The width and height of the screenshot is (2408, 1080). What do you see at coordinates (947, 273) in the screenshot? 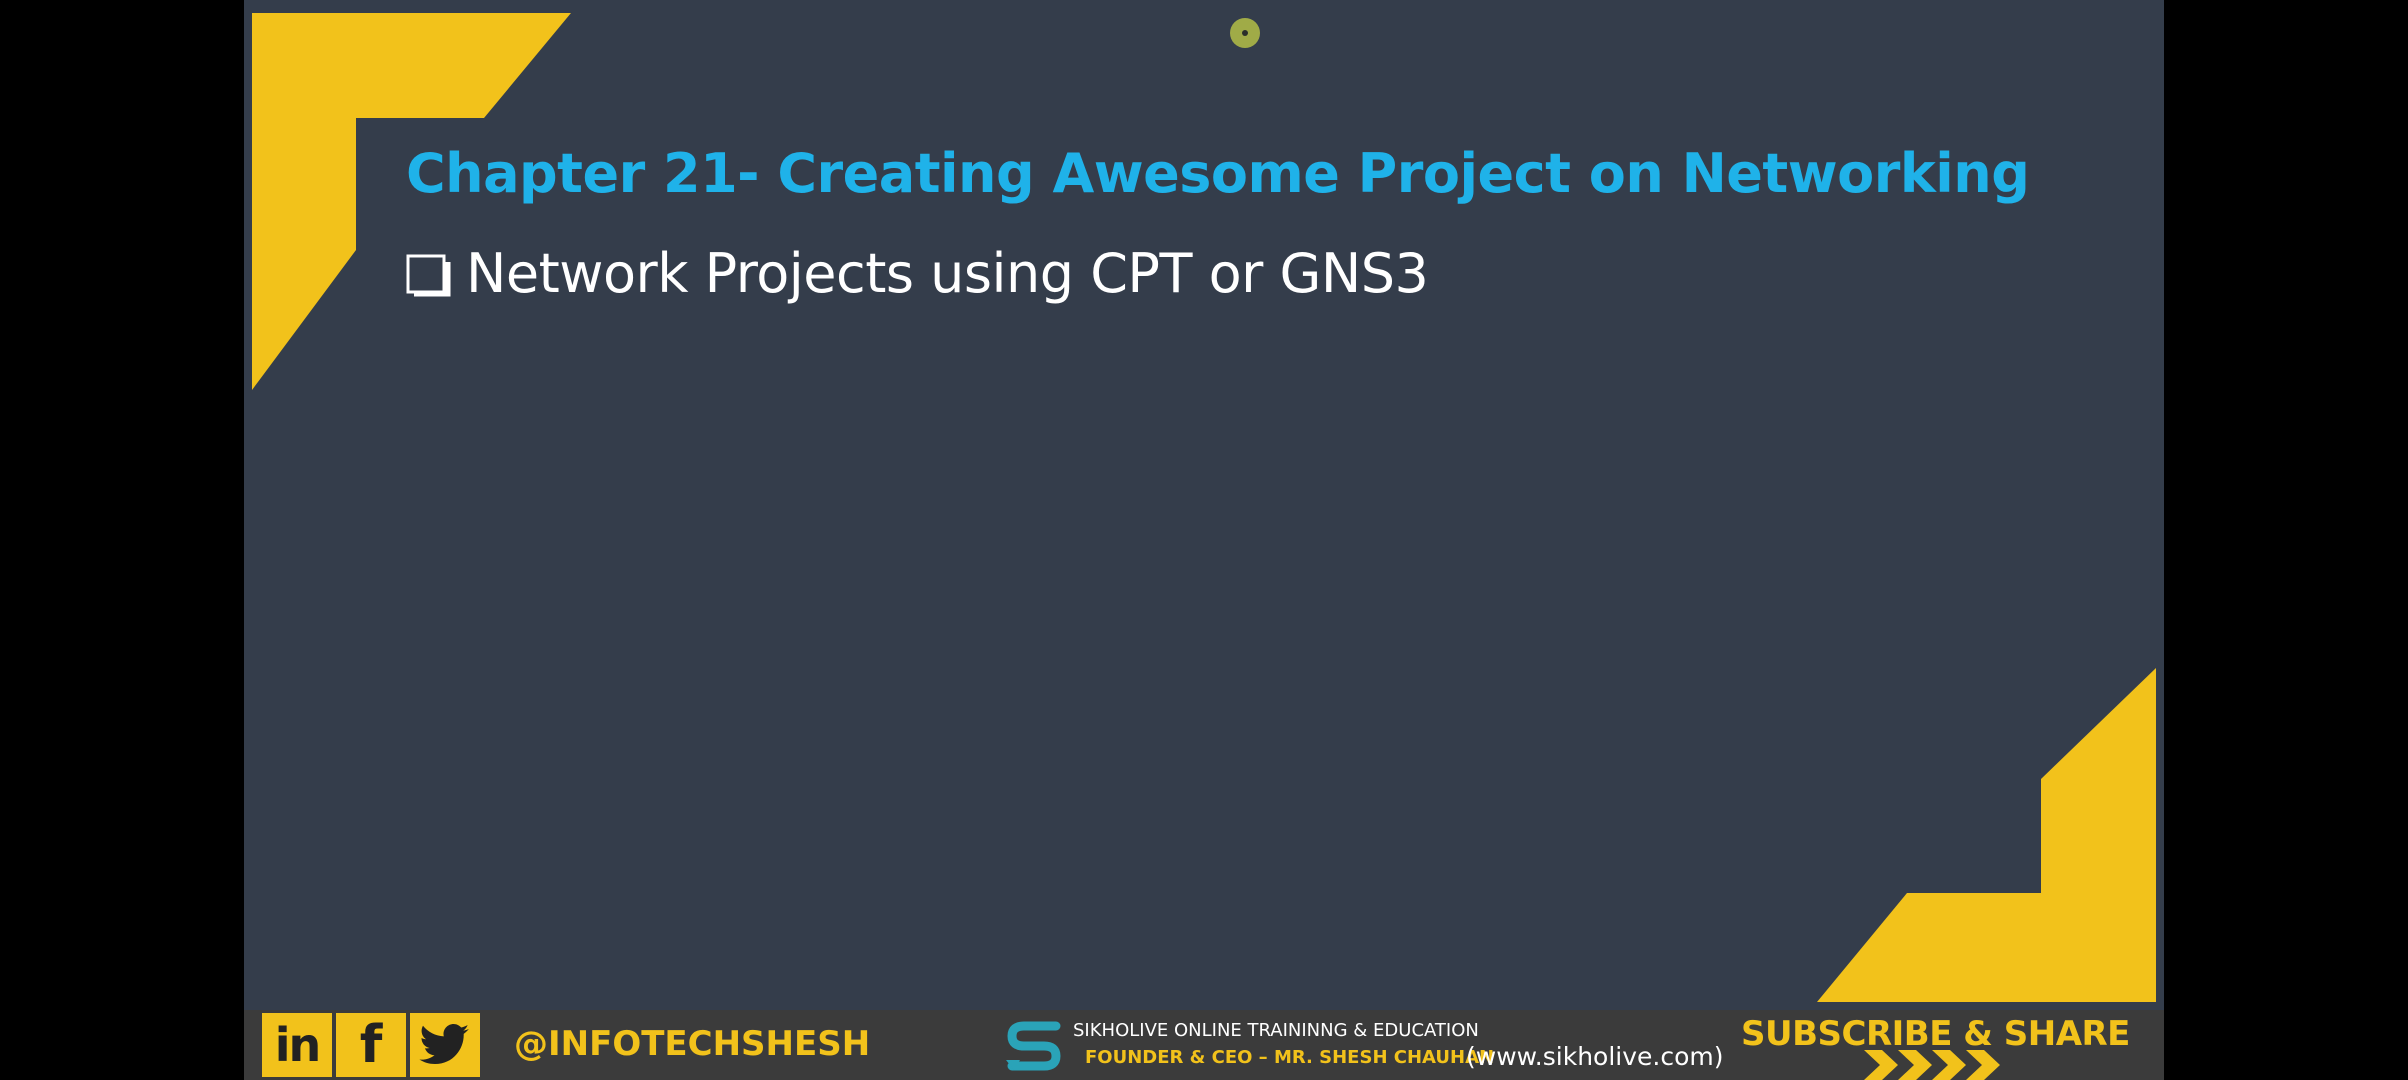
I see `bullet-text: Network Projects using CPT or GNS3` at bounding box center [947, 273].